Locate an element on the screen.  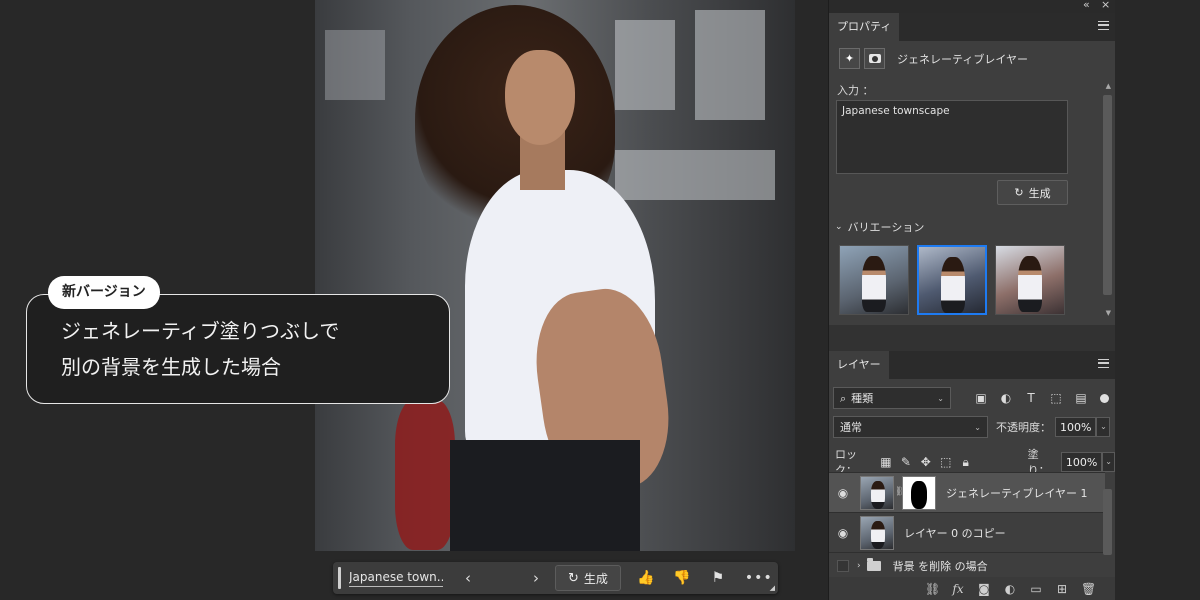
layer-name: レイヤー 0 のコピー is located at coordinates (955, 533).